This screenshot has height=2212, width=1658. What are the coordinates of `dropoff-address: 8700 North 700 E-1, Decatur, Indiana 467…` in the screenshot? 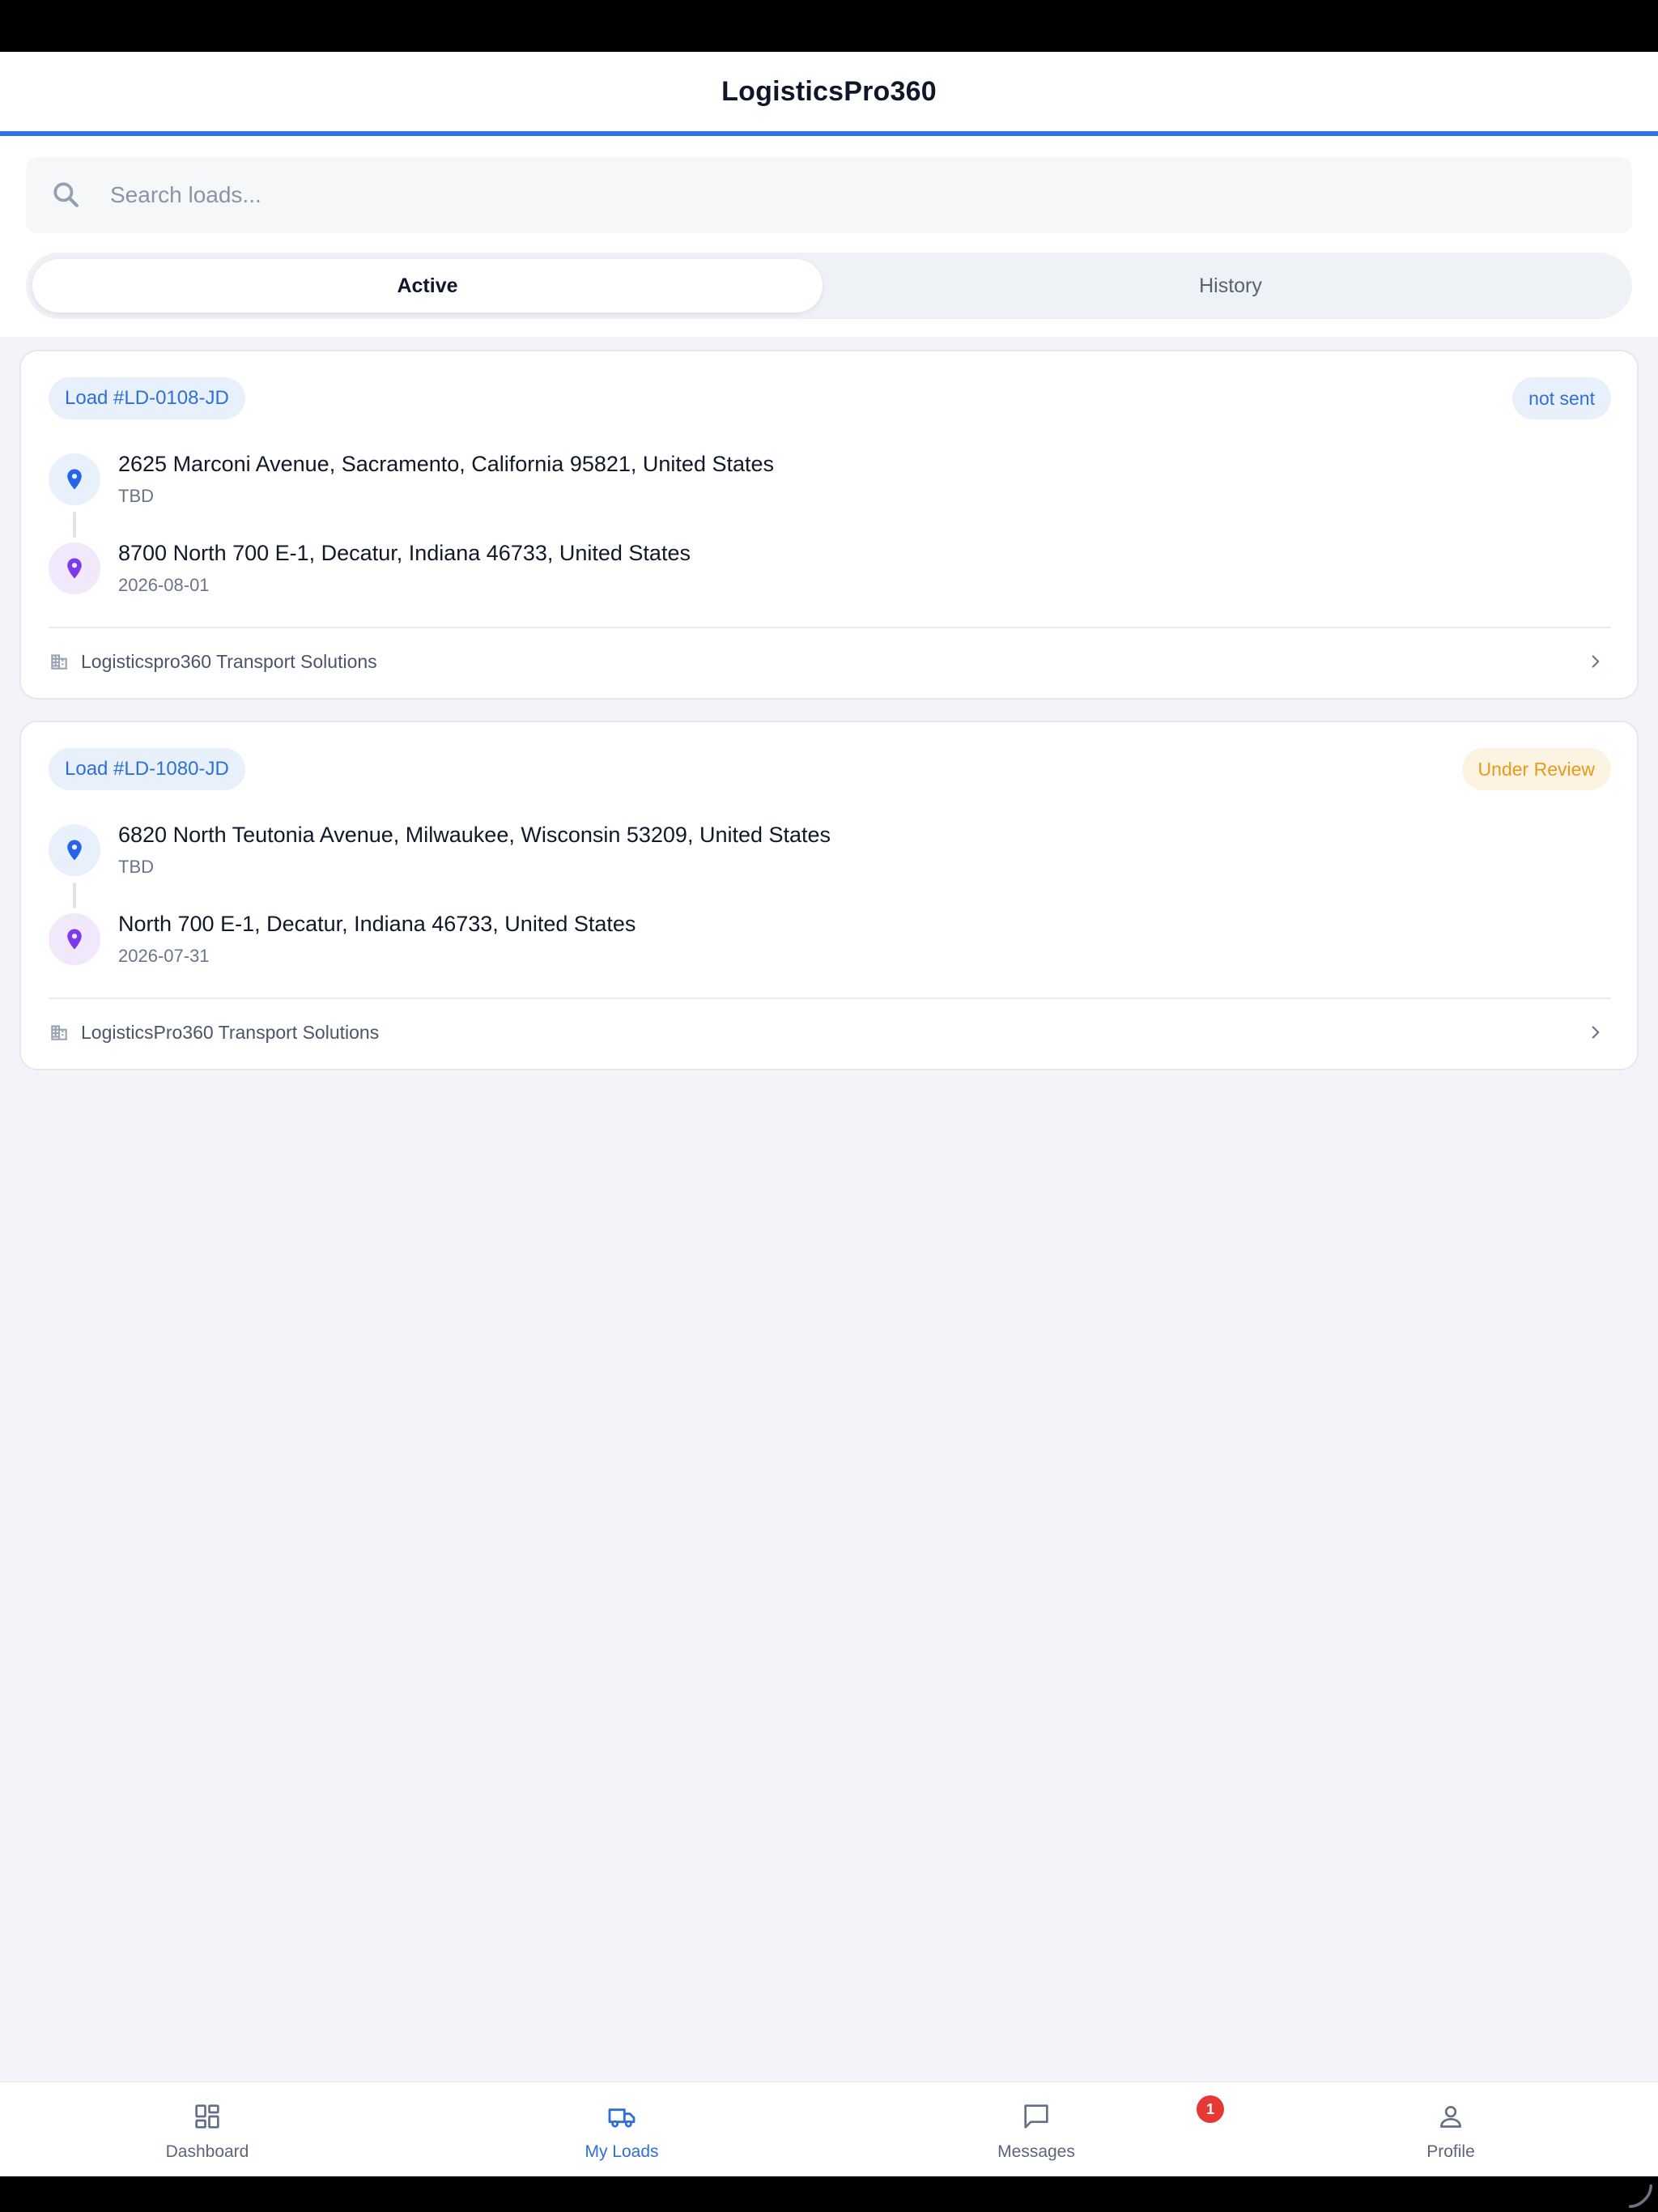 It's located at (404, 553).